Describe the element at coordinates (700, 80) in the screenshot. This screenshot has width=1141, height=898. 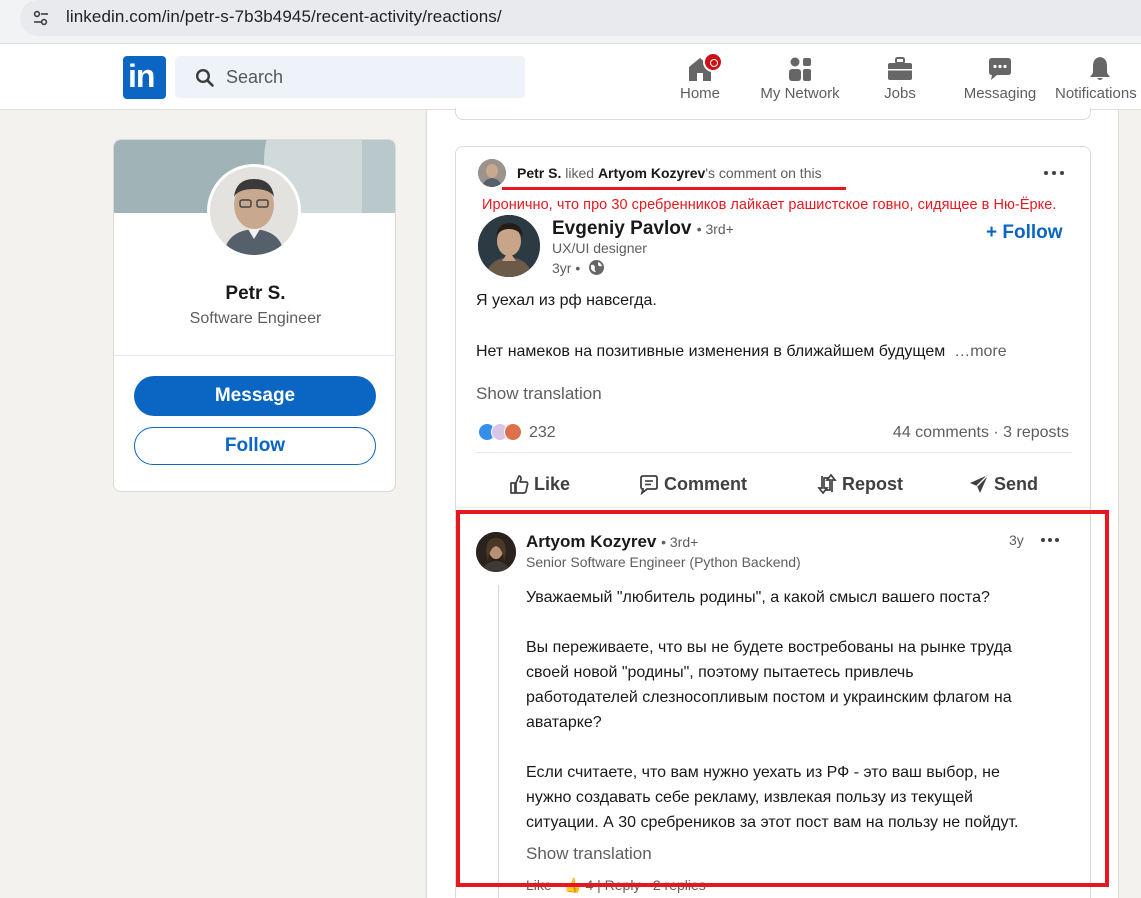
I see `nav-home: Home` at that location.